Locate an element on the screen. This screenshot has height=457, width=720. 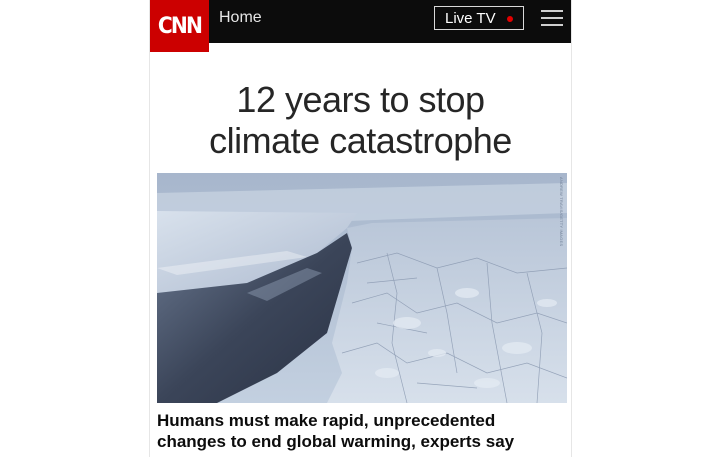
cnn-logo: CNN is located at coordinates (179, 26).